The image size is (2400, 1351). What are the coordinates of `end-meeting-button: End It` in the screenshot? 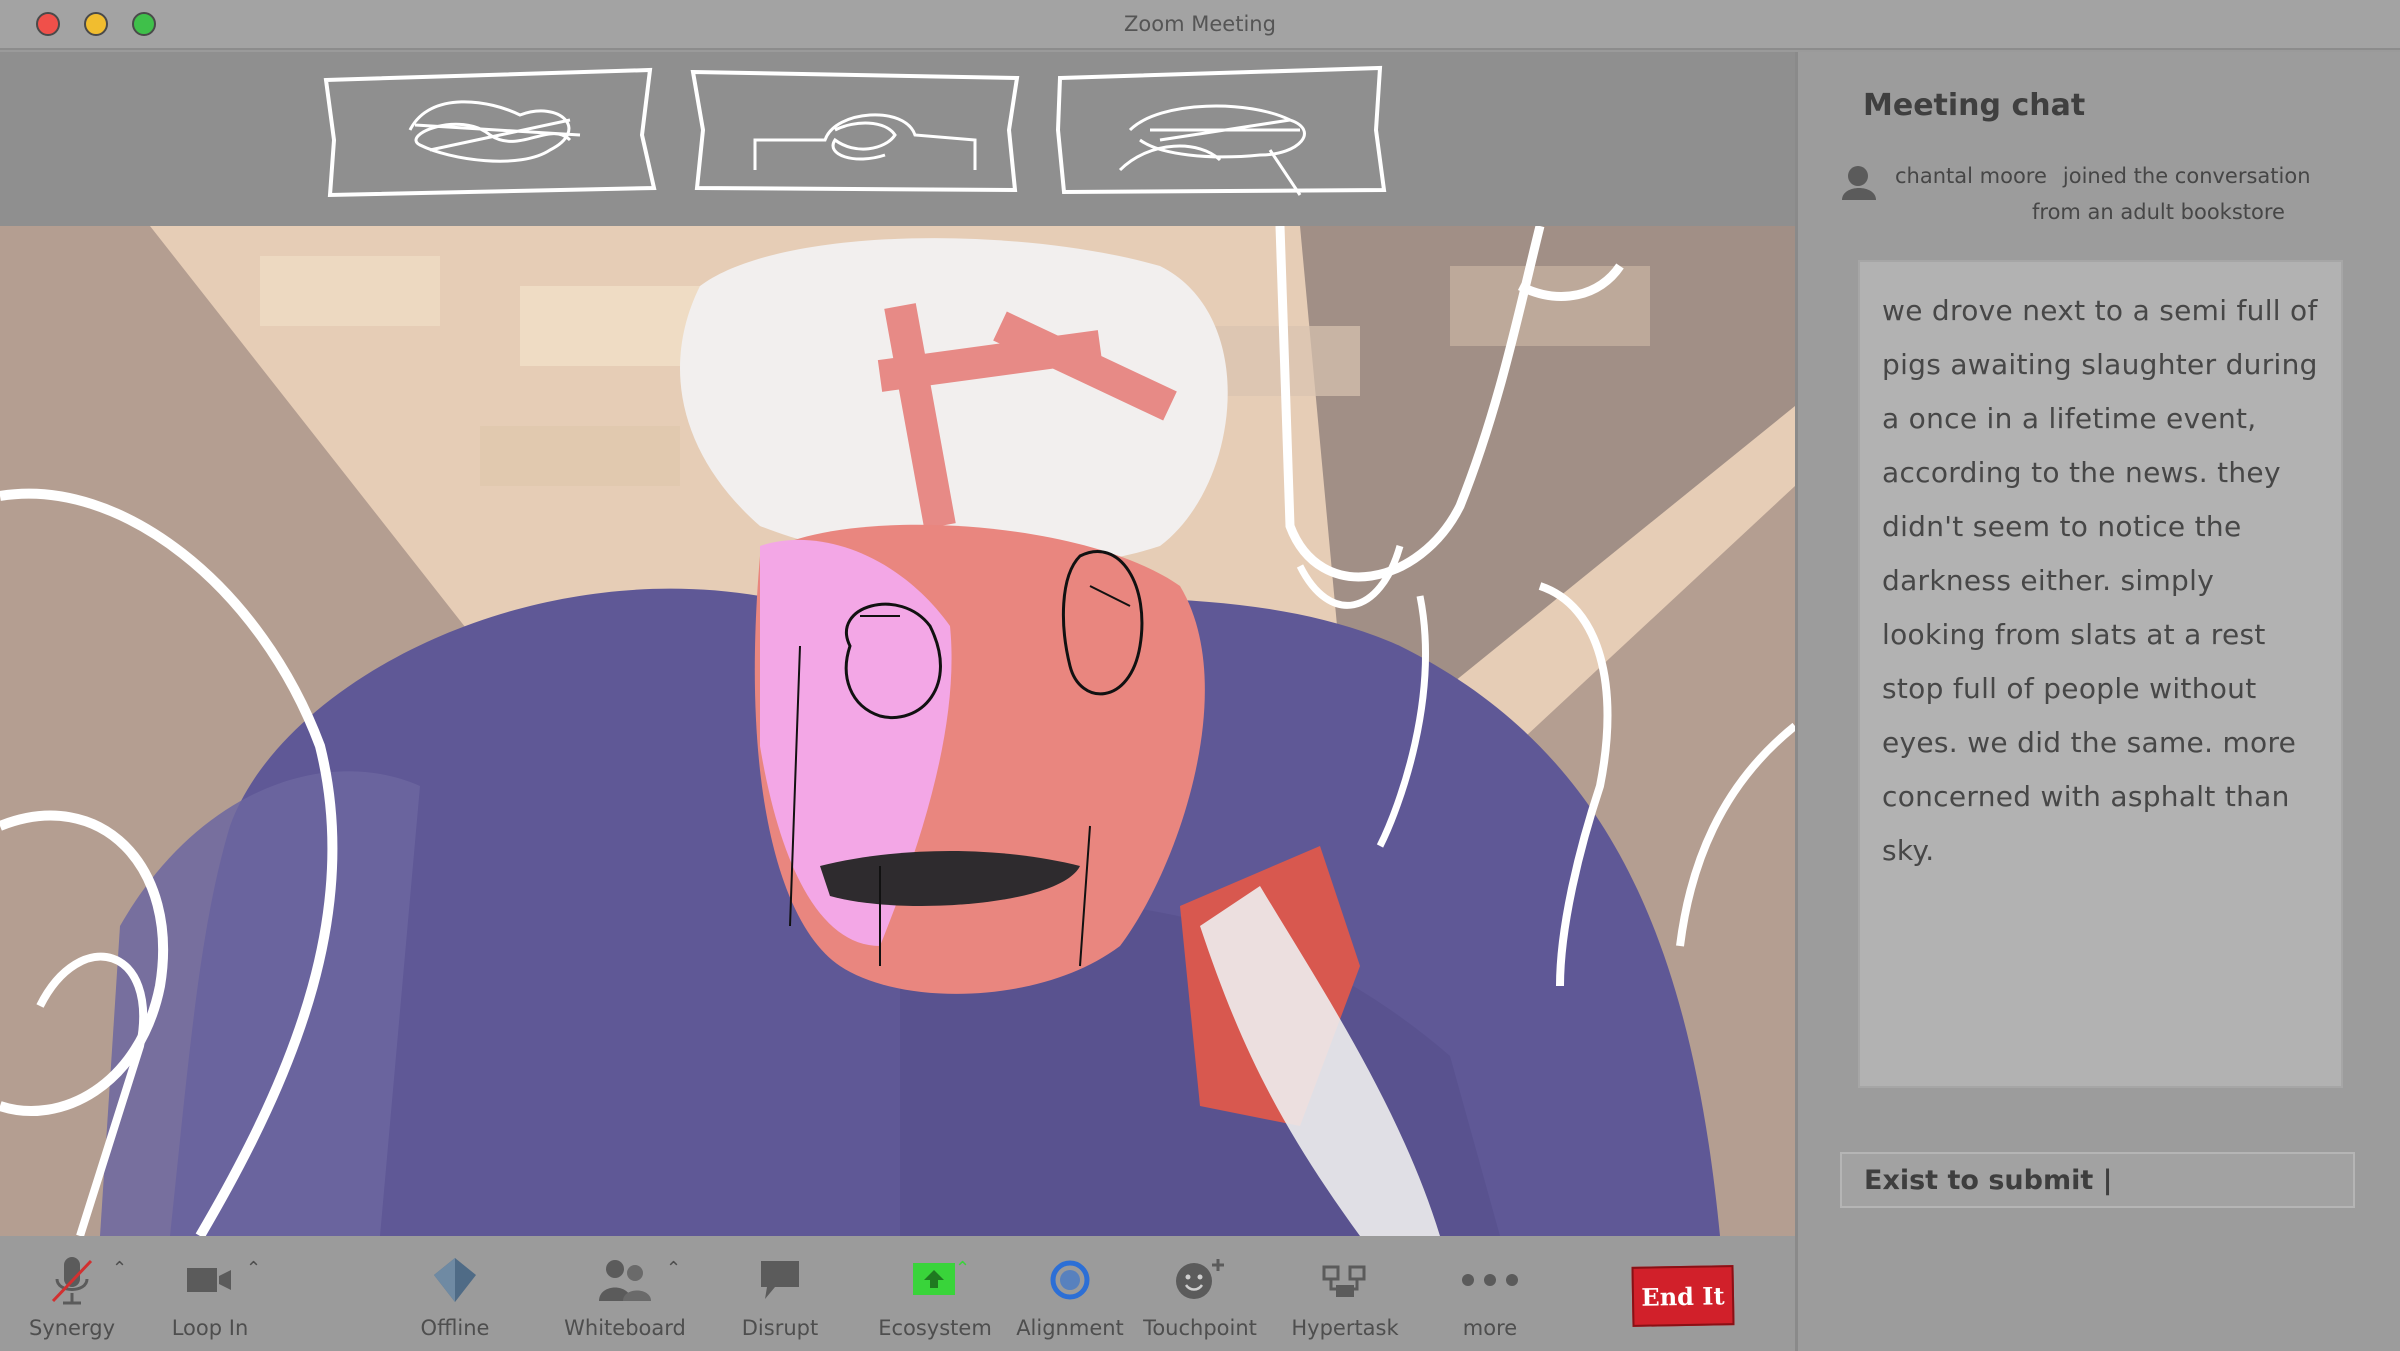 It's located at (1683, 1296).